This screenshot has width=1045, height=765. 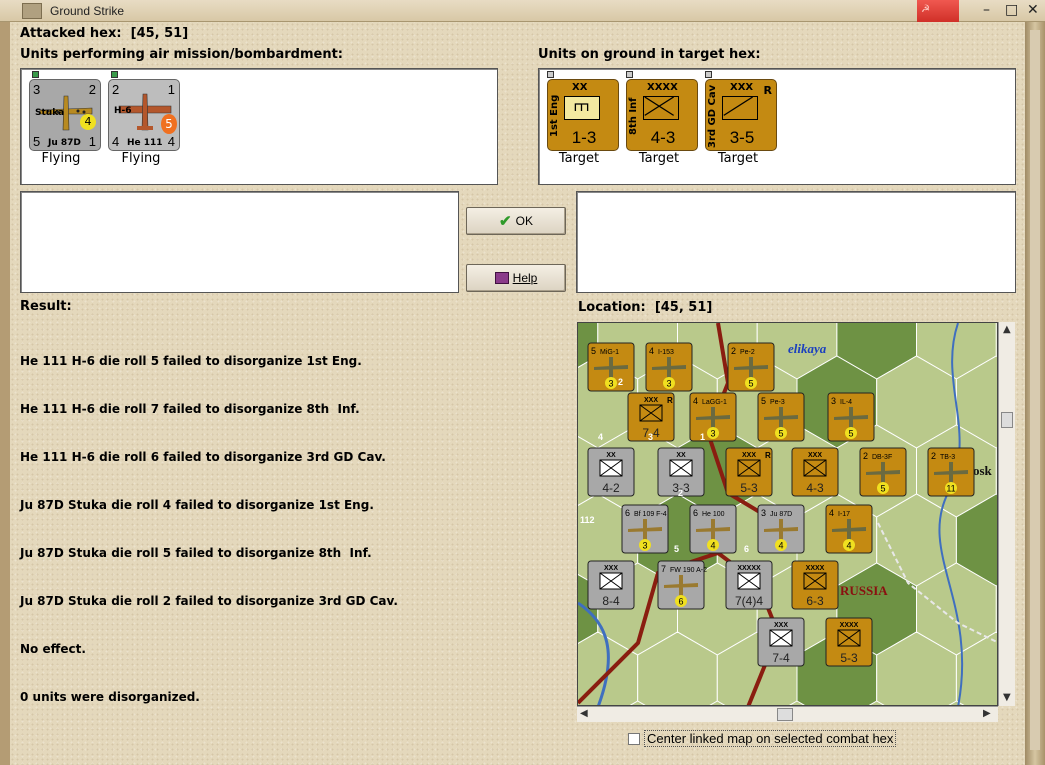 I want to click on unit-strength: 3-5, so click(x=742, y=137).